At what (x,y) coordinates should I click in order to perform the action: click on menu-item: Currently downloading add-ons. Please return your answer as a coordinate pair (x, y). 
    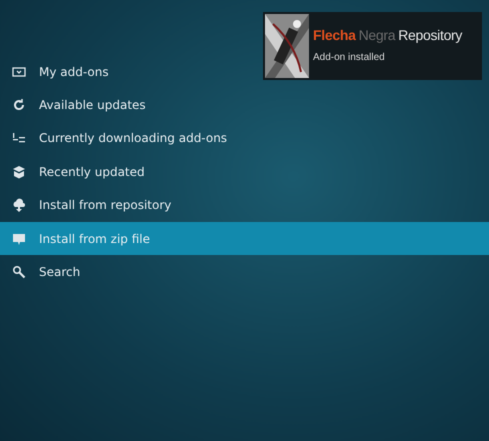
    Looking at the image, I should click on (116, 139).